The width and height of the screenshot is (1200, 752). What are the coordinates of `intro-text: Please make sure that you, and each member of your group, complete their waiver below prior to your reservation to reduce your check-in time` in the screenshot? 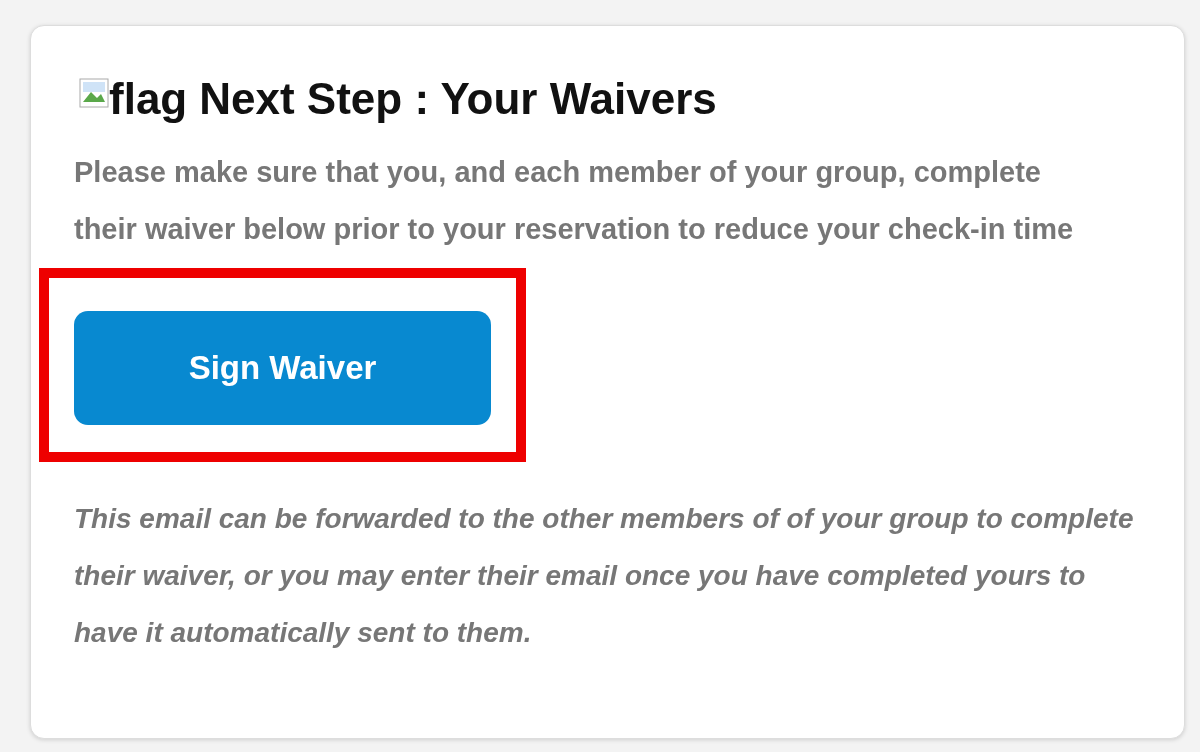 It's located at (574, 201).